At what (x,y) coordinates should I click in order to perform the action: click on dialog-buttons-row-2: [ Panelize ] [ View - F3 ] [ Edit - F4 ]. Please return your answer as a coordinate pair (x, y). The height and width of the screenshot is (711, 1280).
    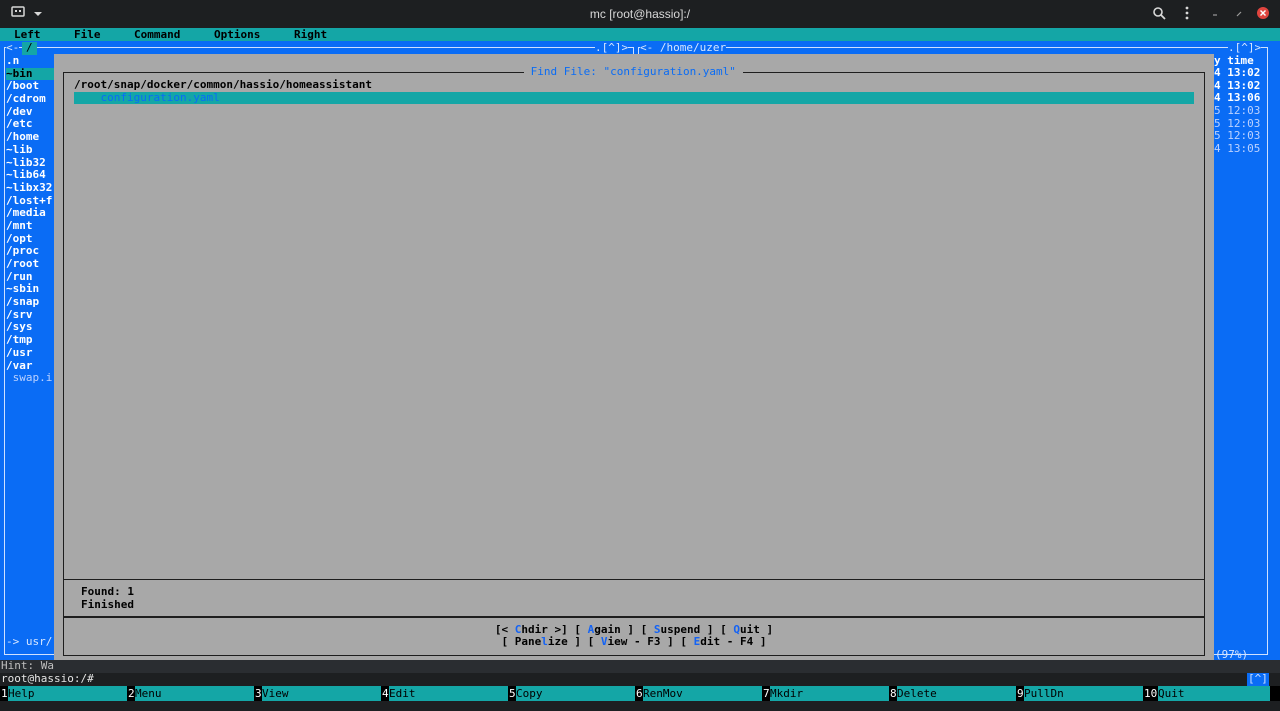
    Looking at the image, I should click on (634, 642).